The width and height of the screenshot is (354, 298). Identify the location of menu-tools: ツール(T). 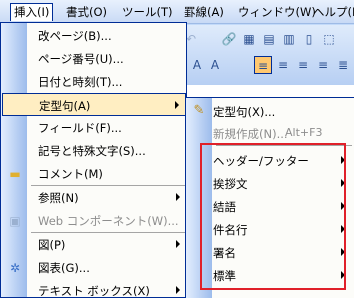
(147, 12).